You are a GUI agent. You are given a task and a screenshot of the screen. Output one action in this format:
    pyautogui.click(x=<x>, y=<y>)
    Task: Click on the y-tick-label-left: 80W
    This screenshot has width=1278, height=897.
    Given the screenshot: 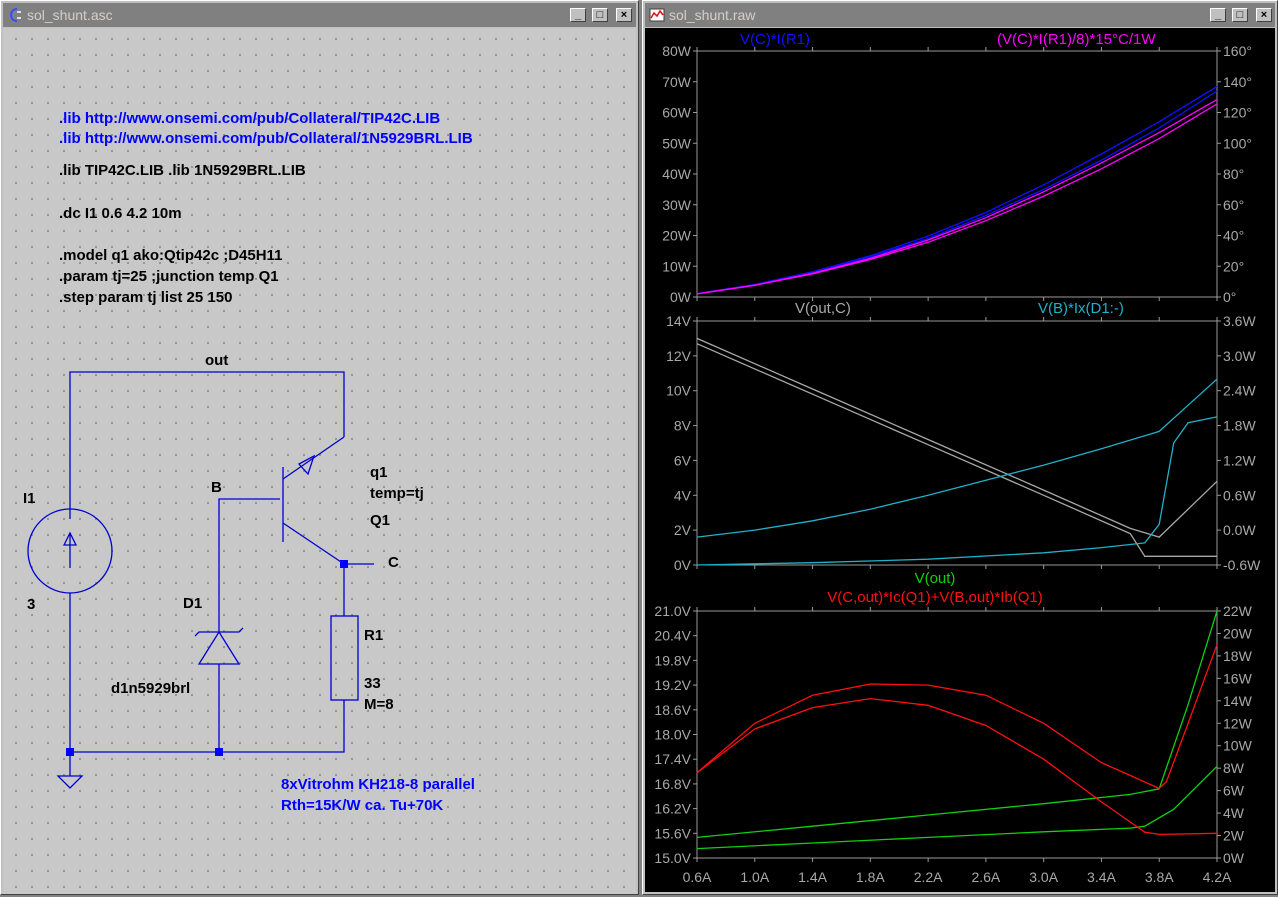 What is the action you would take?
    pyautogui.click(x=677, y=51)
    